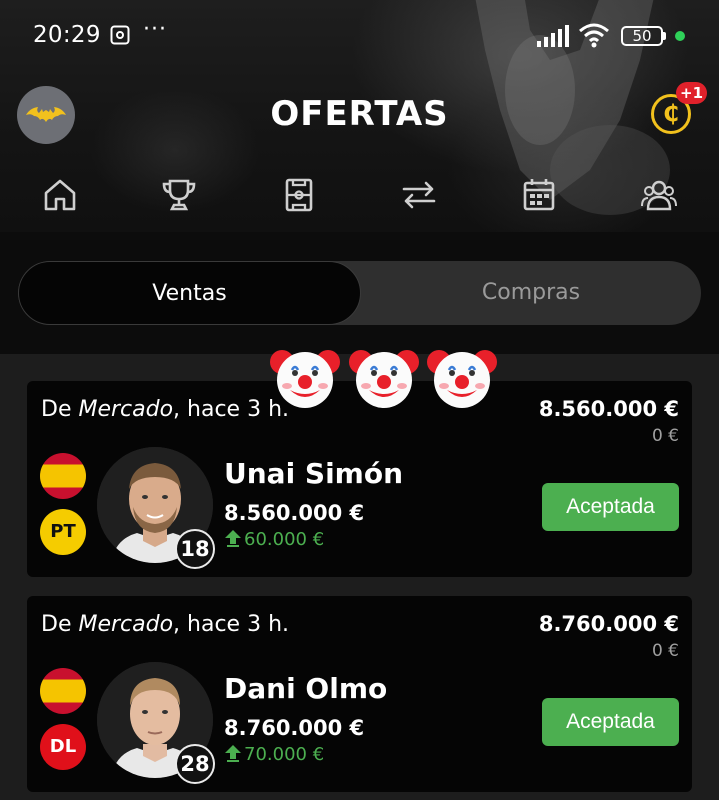 The height and width of the screenshot is (800, 719). Describe the element at coordinates (313, 473) in the screenshot. I see `player-name: Unai Simón` at that location.